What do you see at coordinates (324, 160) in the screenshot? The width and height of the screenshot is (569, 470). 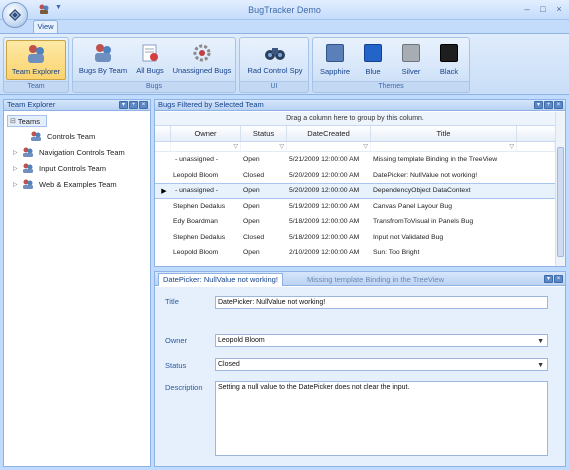 I see `cell-date: 5/21/2009 12:00:00 AM` at bounding box center [324, 160].